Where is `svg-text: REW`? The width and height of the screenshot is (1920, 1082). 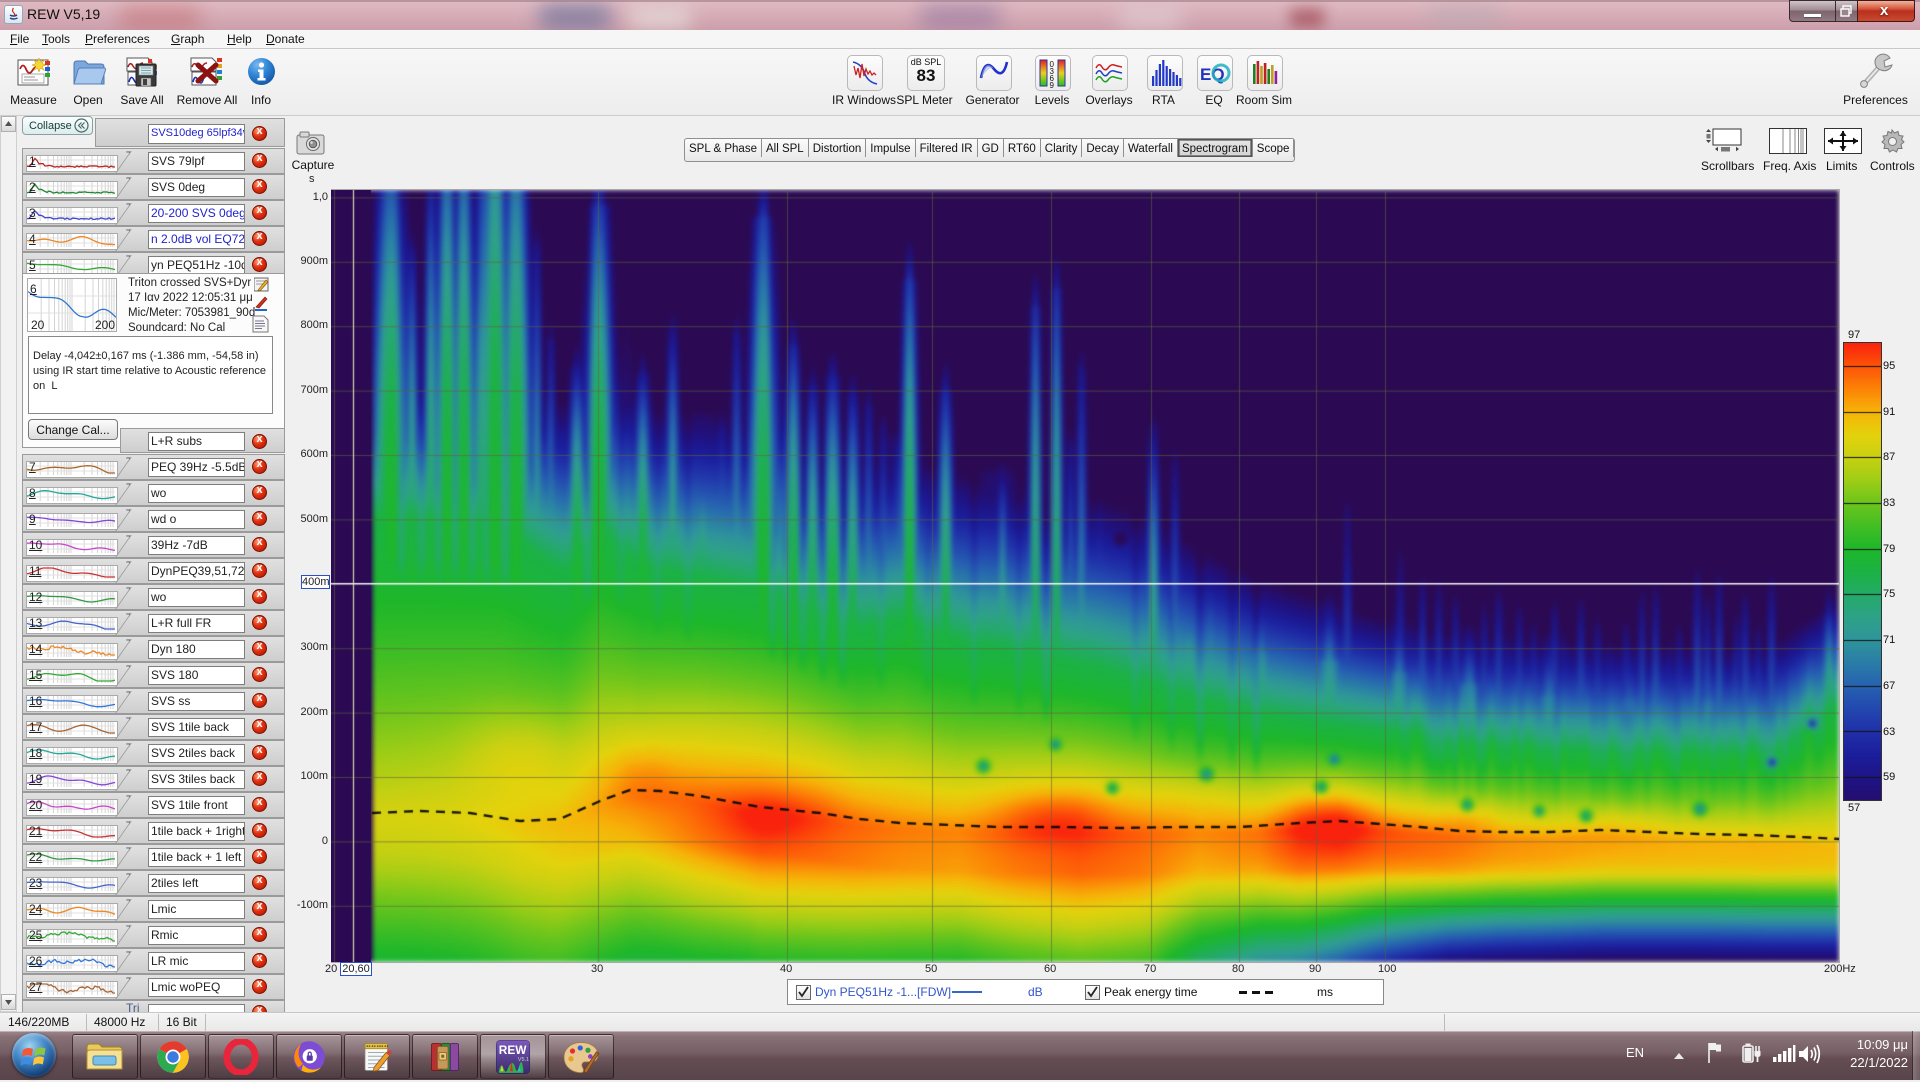 svg-text: REW is located at coordinates (513, 1050).